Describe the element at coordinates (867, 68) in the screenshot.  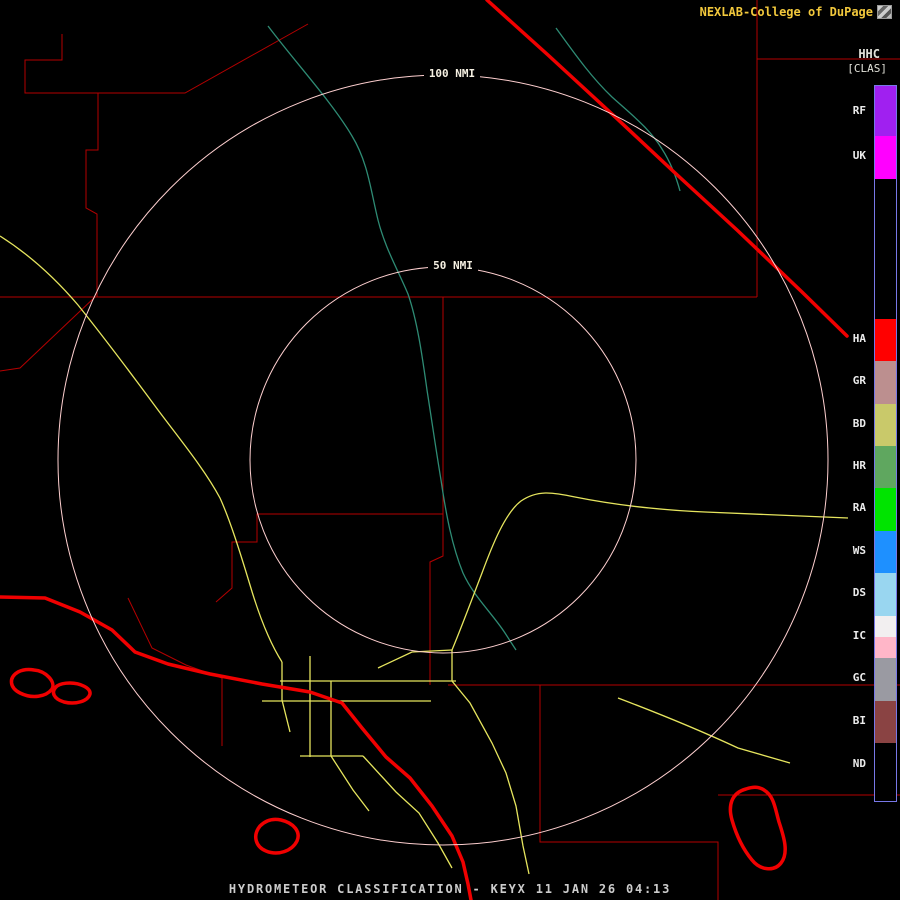
I see `legend-subtitle: [CLAS]` at that location.